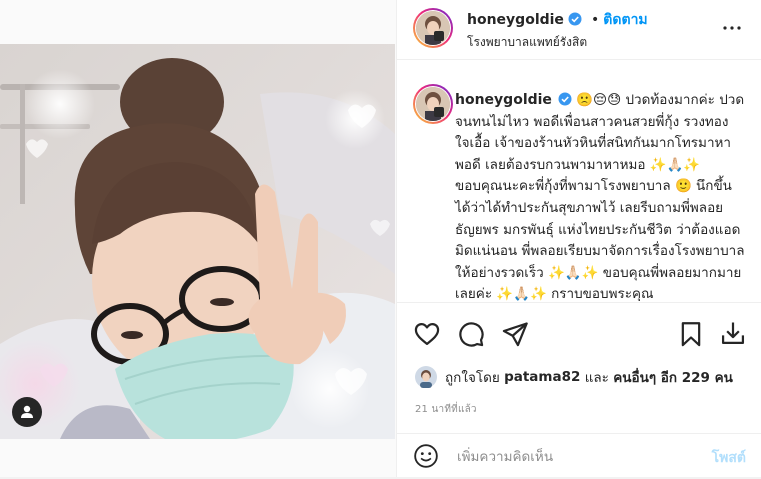 The height and width of the screenshot is (479, 761). I want to click on tagged-user-button, so click(27, 412).